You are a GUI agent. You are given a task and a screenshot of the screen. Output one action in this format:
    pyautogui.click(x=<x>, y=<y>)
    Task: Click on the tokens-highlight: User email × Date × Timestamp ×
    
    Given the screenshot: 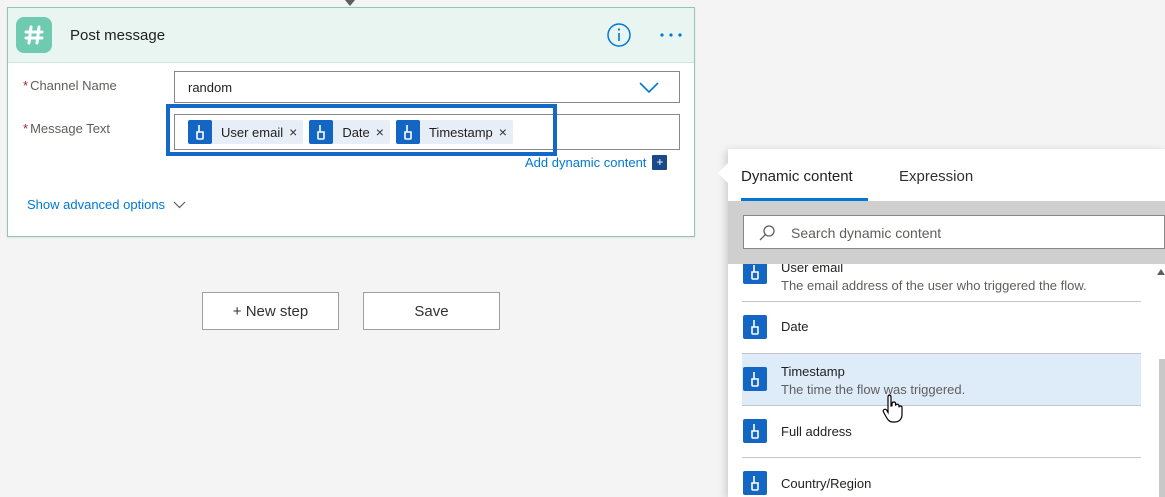 What is the action you would take?
    pyautogui.click(x=361, y=130)
    